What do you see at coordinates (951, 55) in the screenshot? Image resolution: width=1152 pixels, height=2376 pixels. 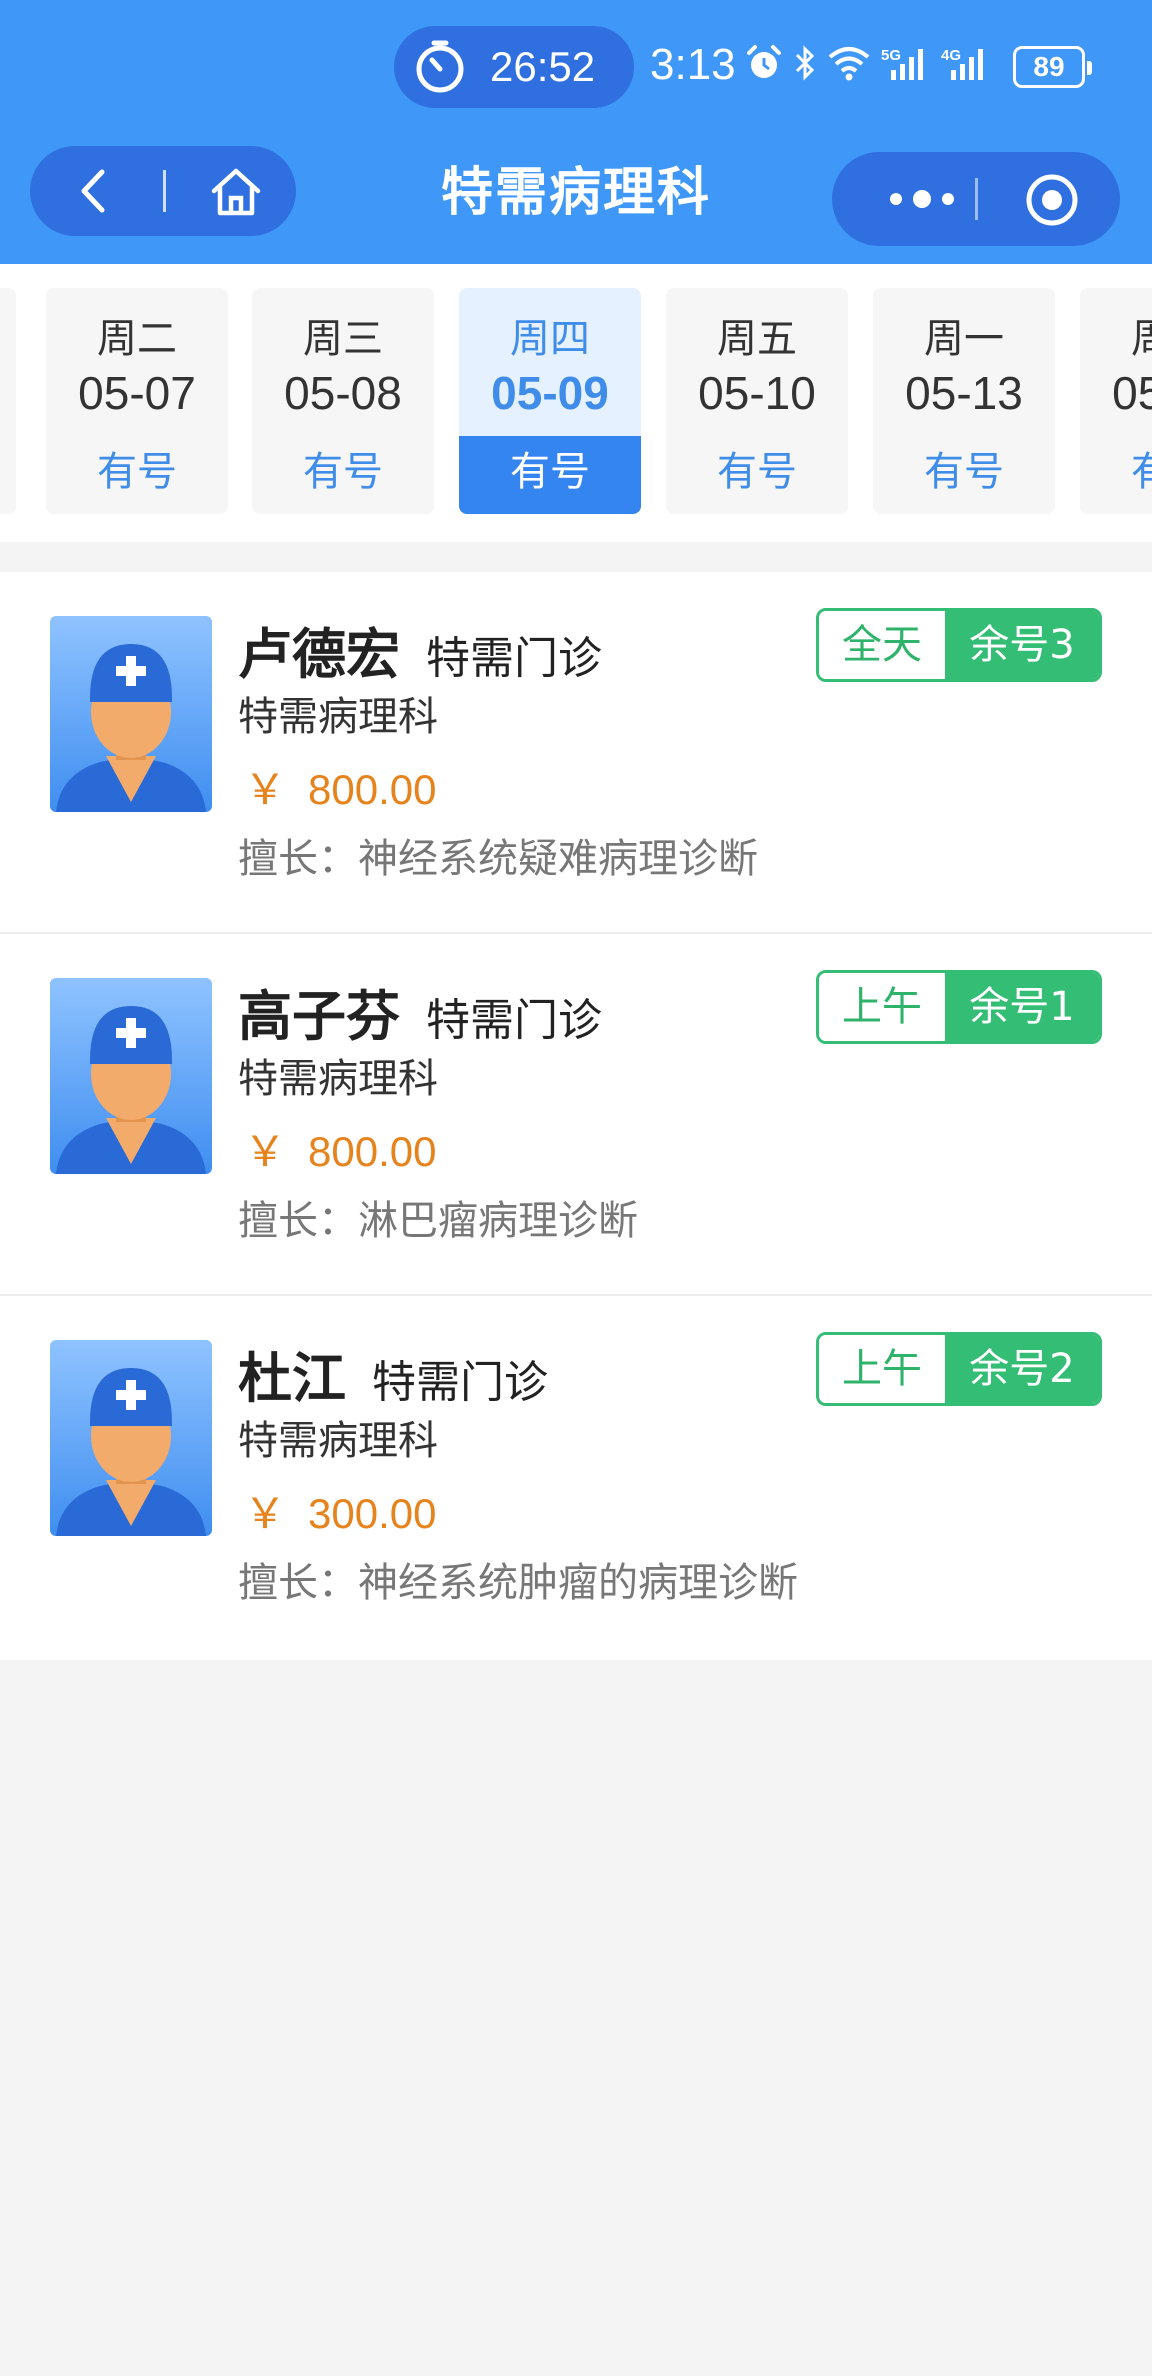 I see `net-4g-label: 4G` at bounding box center [951, 55].